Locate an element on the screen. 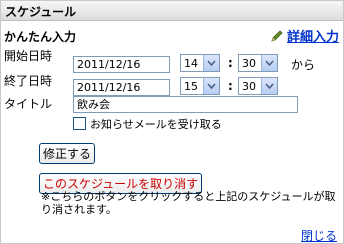 The image size is (344, 244). window-title: スケジュール is located at coordinates (41, 12).